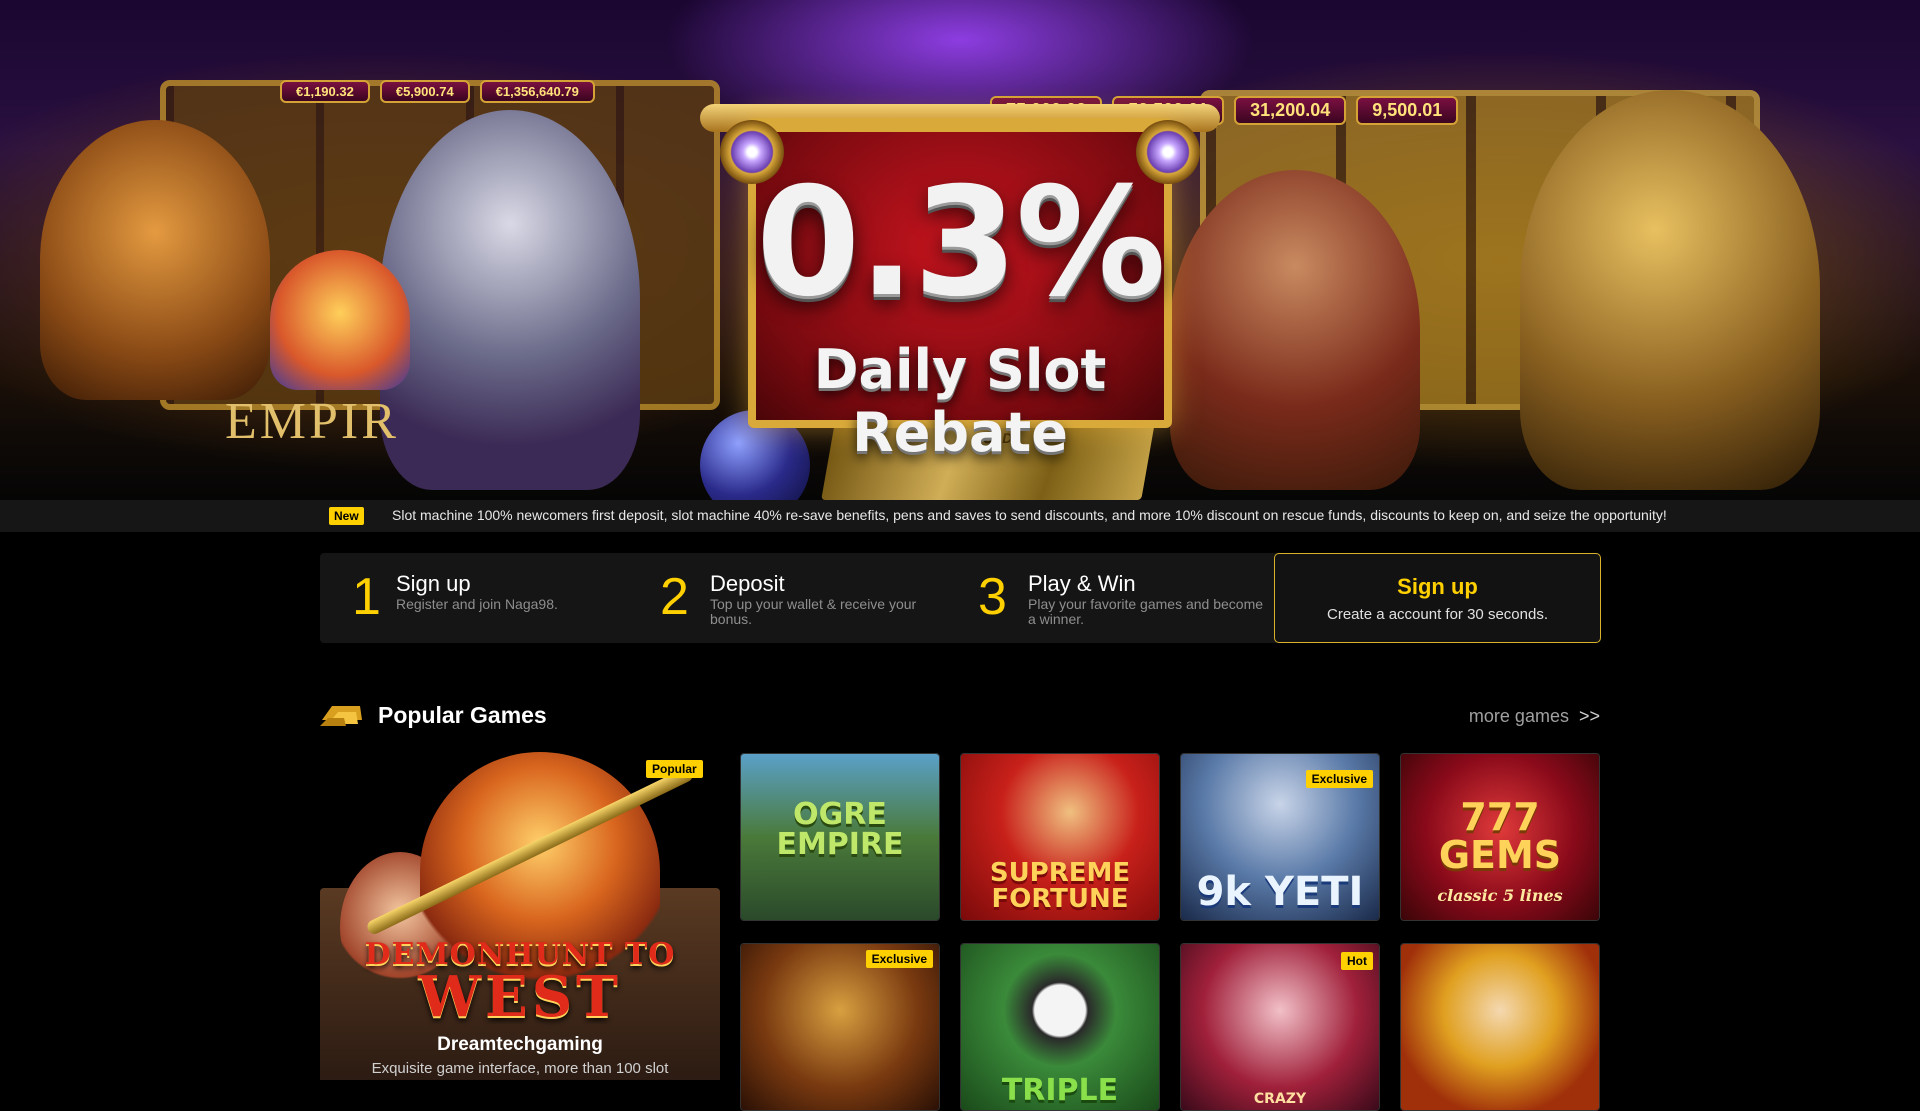 The height and width of the screenshot is (1111, 1920). Describe the element at coordinates (510, 300) in the screenshot. I see `wizard-illustration` at that location.